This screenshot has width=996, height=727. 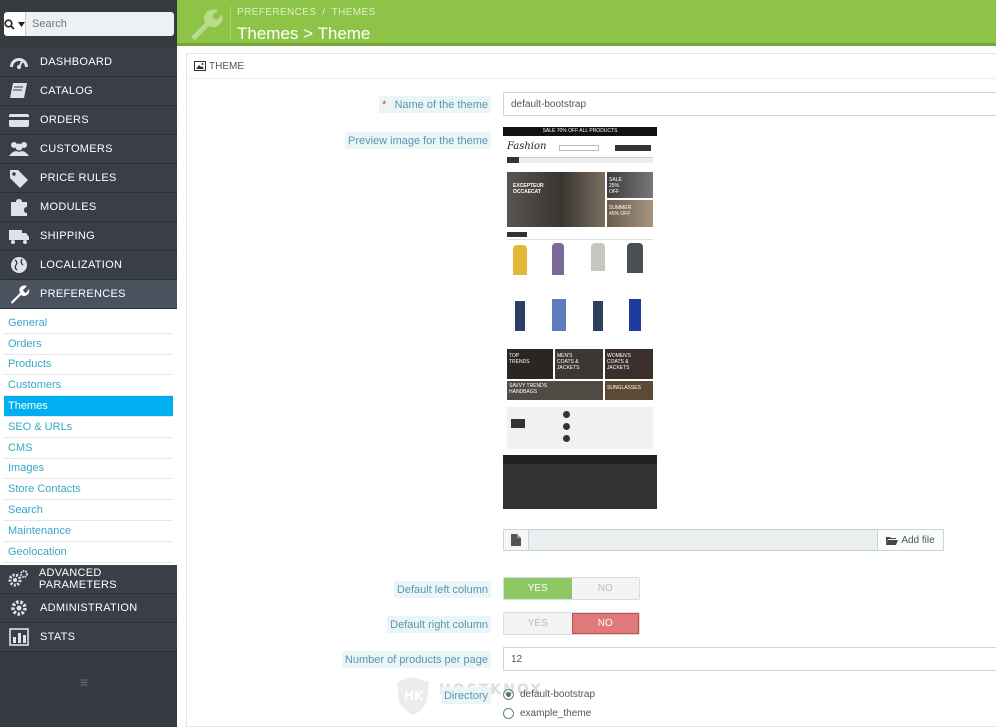 I want to click on menu-item-orders: ORDERS, so click(x=88, y=120).